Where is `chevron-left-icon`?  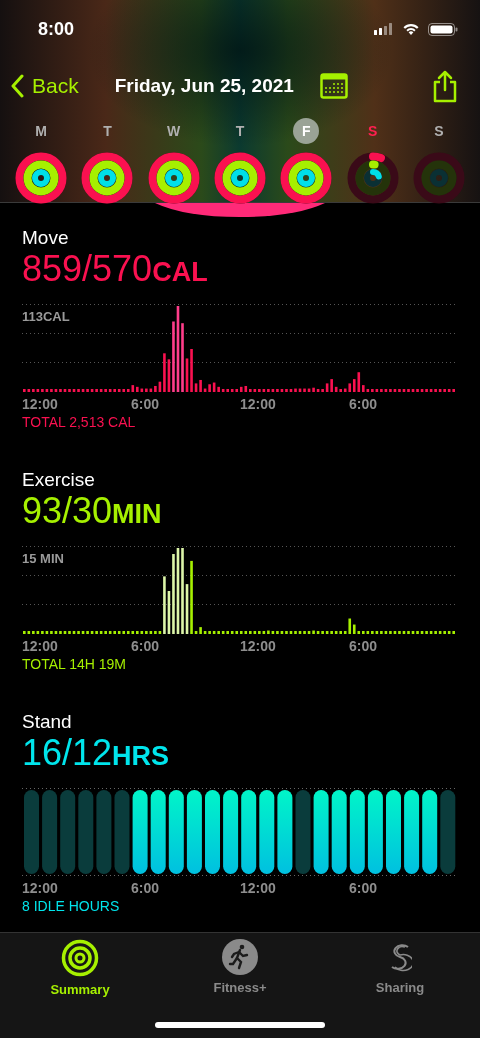 chevron-left-icon is located at coordinates (17, 86).